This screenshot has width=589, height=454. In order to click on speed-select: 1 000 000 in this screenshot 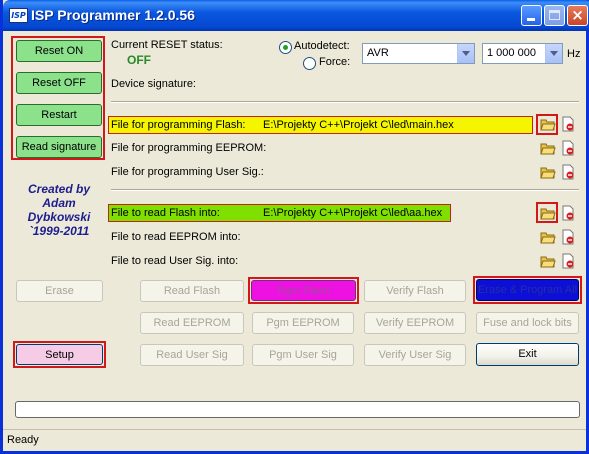, I will do `click(522, 53)`.